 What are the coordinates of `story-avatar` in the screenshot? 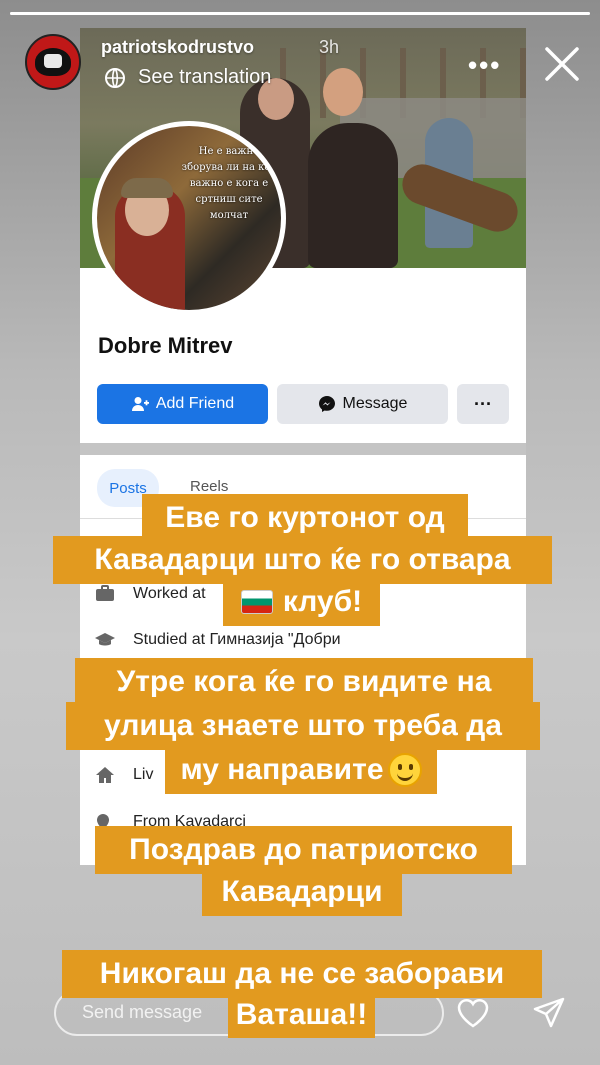 It's located at (53, 62).